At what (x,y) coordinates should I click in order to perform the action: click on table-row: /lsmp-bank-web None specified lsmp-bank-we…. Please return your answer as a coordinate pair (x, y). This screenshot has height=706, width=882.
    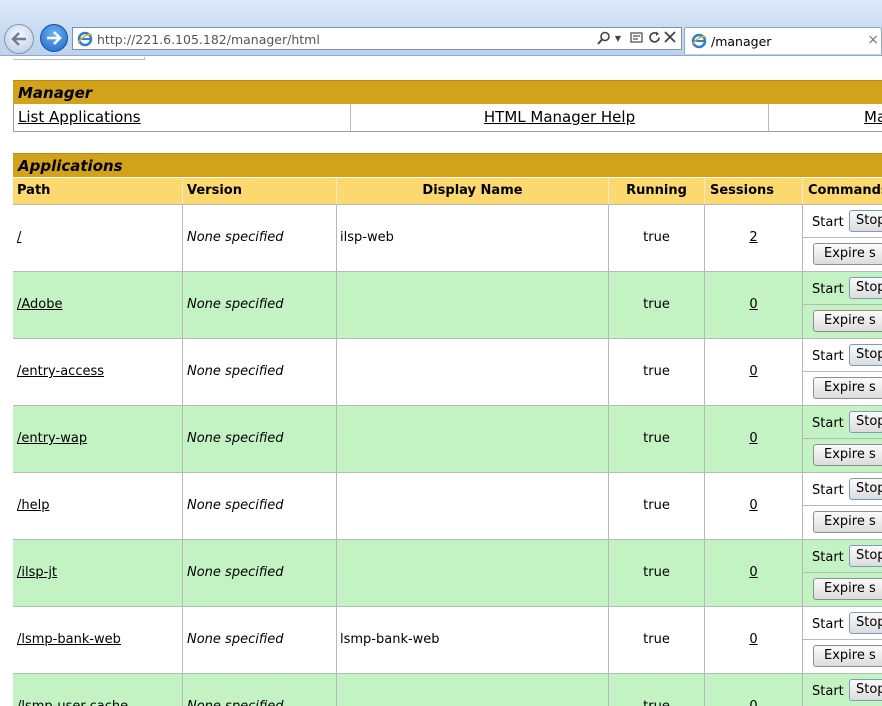
    Looking at the image, I should click on (447, 639).